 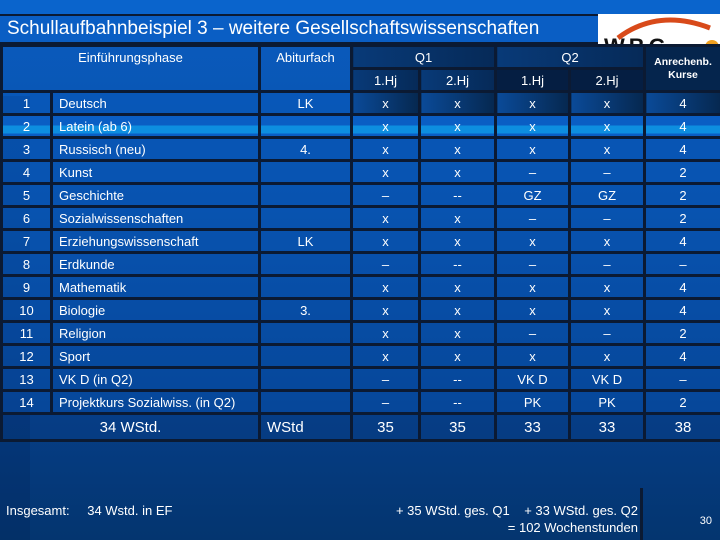 I want to click on q-summary-line2: = 102 Wochenstunden, so click(x=572, y=527).